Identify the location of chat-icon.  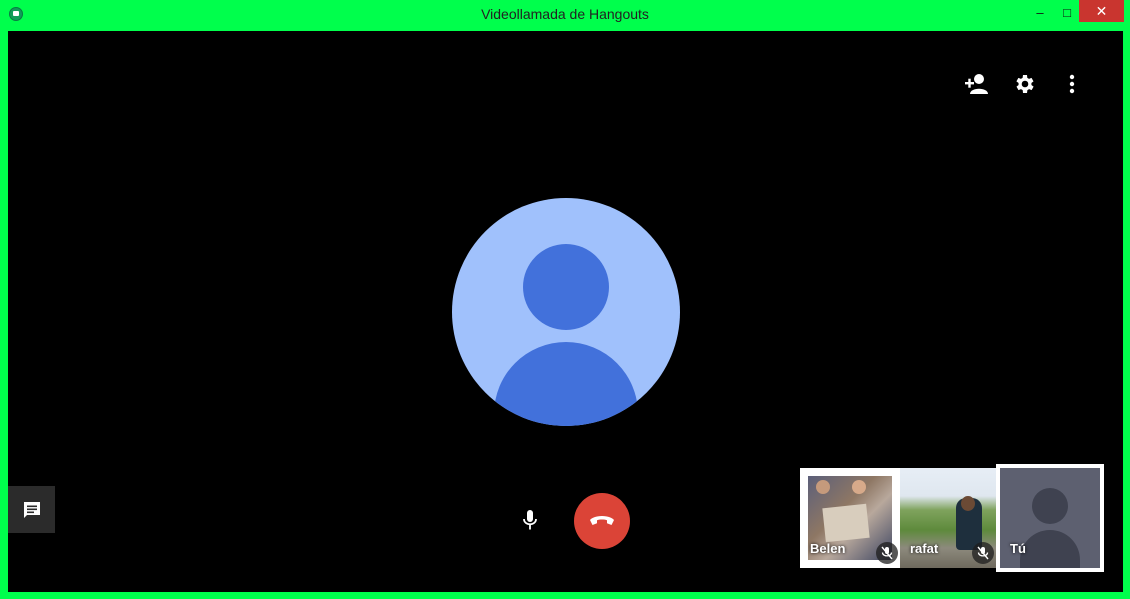
(31, 509).